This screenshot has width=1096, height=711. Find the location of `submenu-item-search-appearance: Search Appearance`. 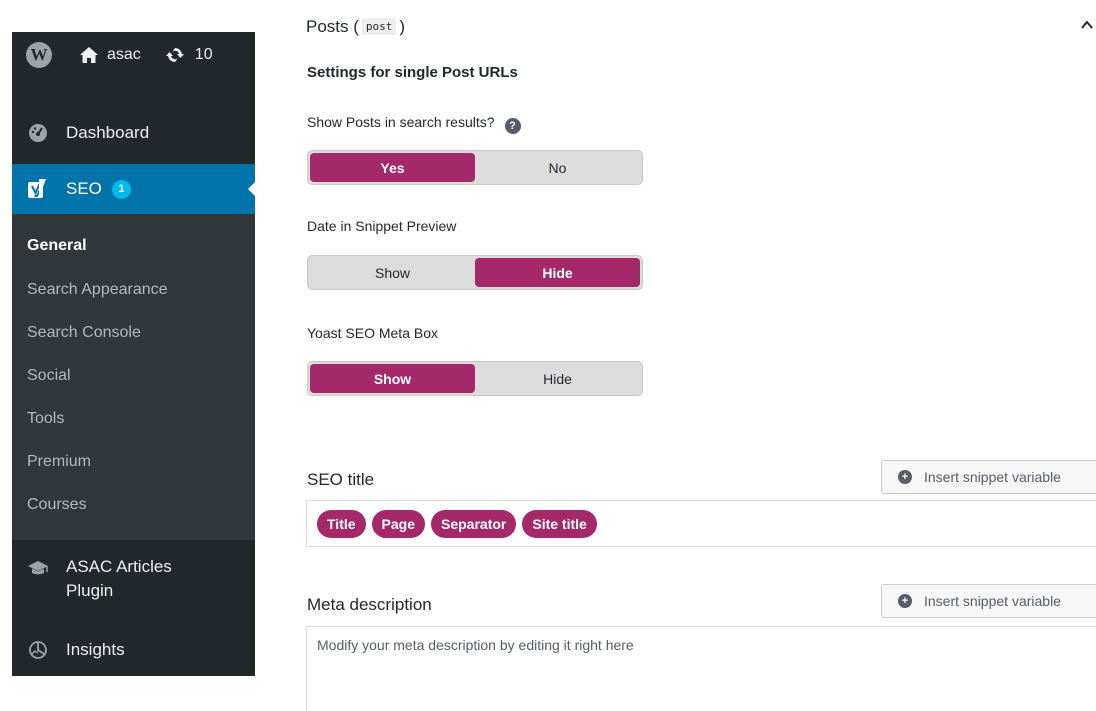

submenu-item-search-appearance: Search Appearance is located at coordinates (97, 290).